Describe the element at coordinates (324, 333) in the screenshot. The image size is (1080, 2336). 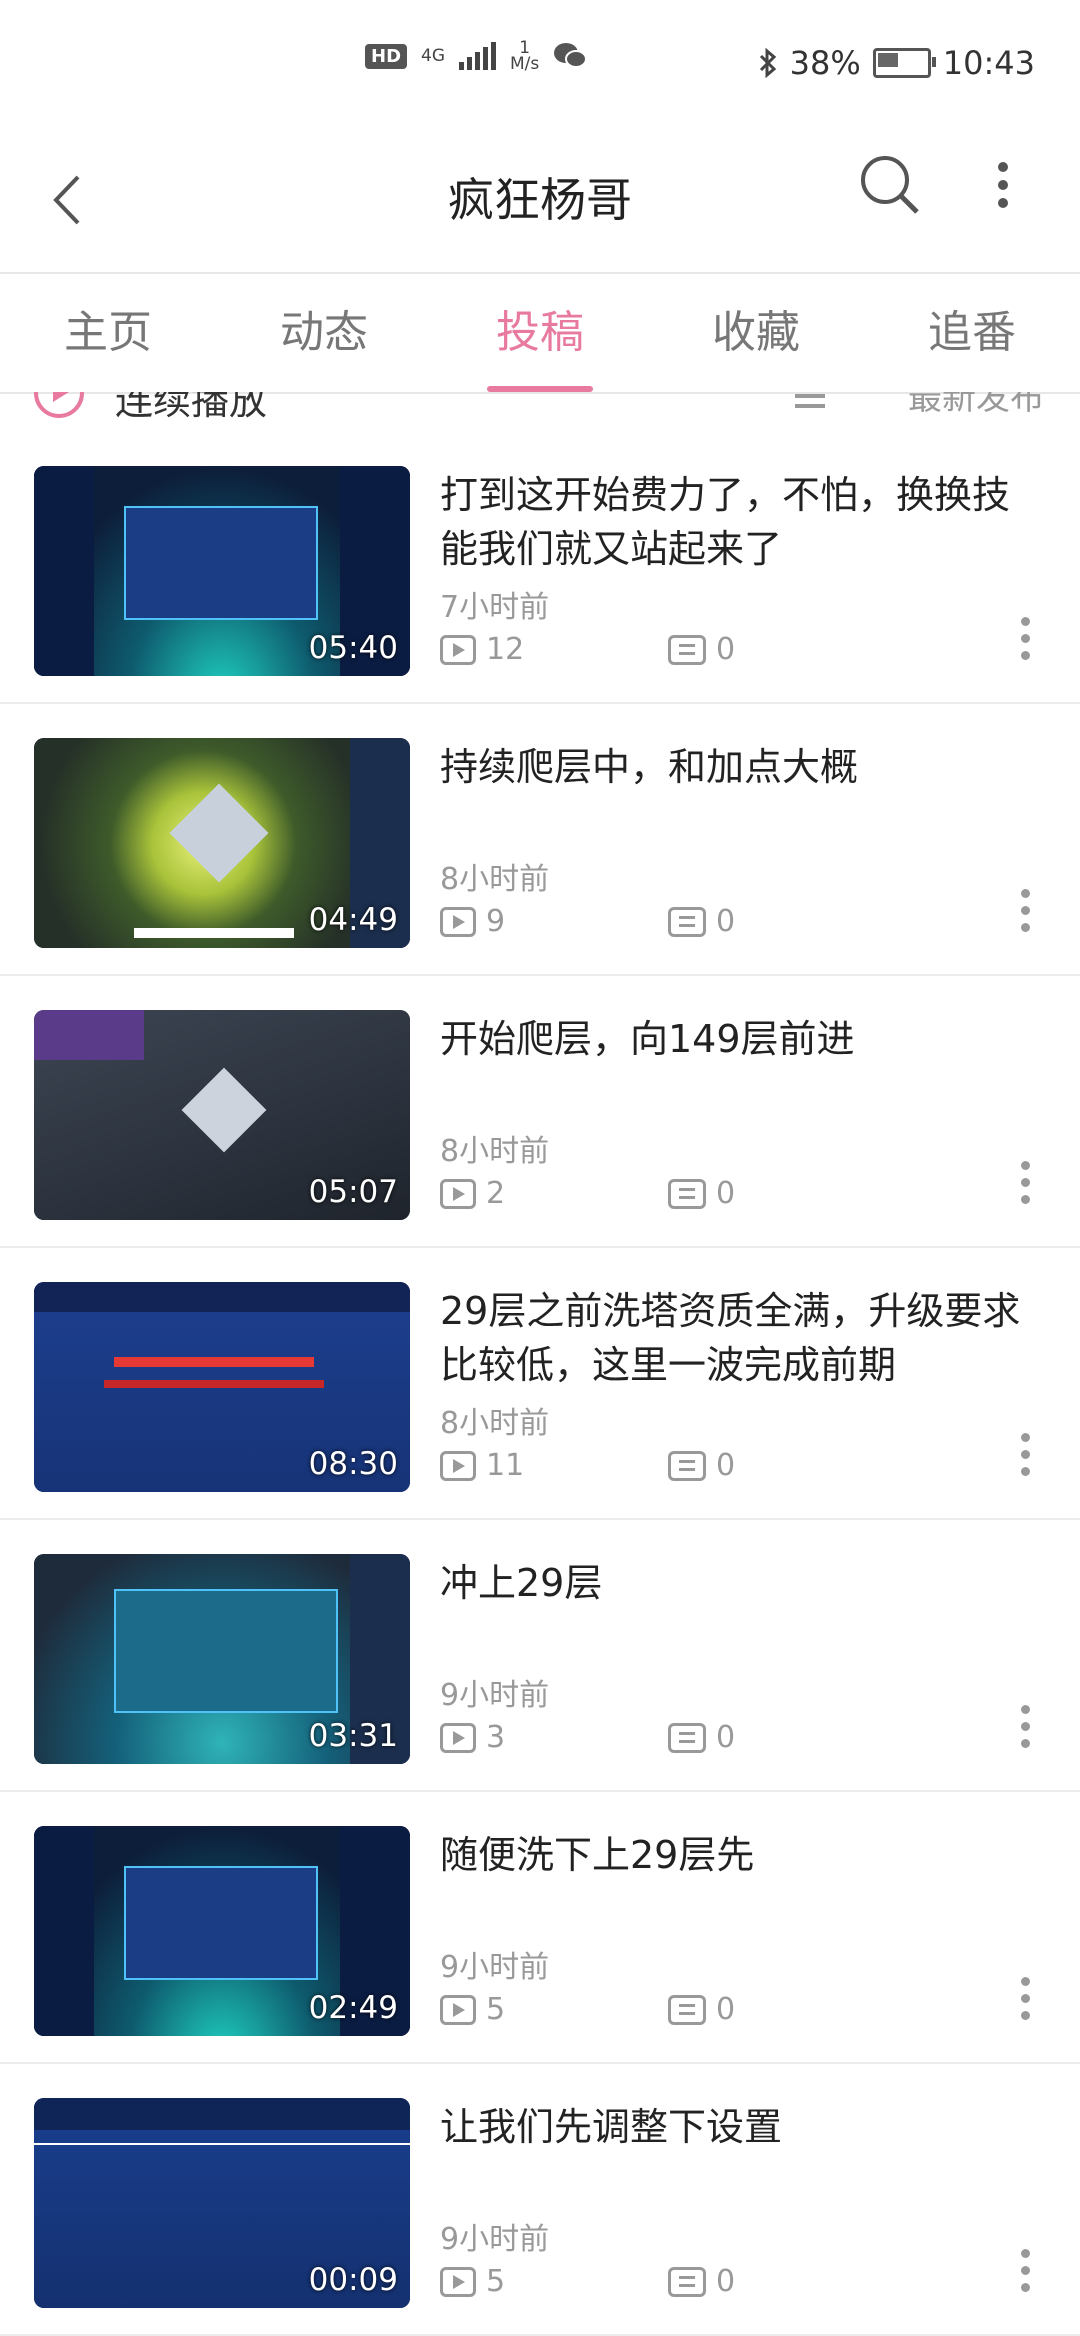
I see `tab-dynamics: 动态` at that location.